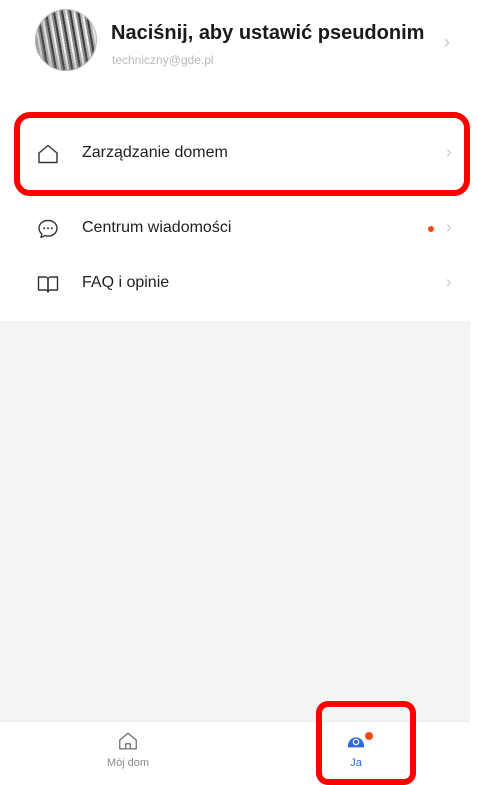  I want to click on bottom-tab-bar: Mój dom Ja, so click(235, 748).